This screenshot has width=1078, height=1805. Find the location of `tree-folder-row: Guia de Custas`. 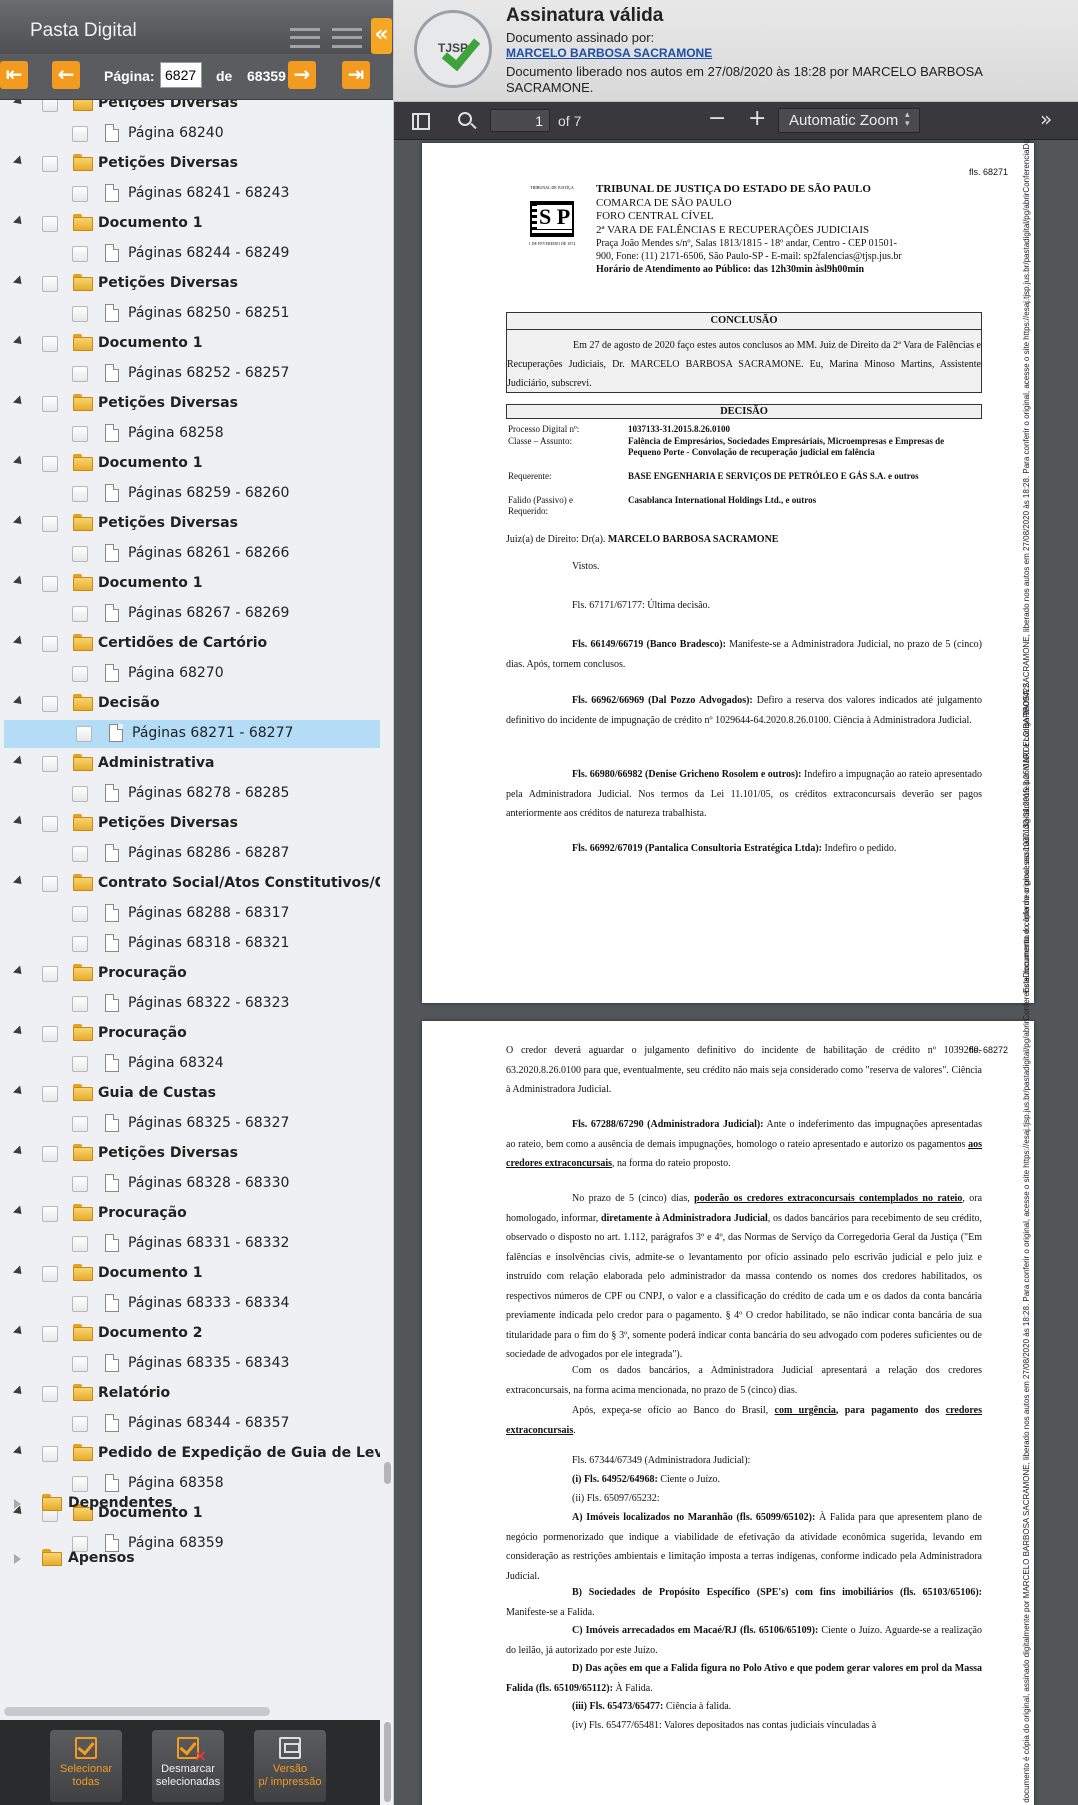

tree-folder-row: Guia de Custas is located at coordinates (190, 1094).